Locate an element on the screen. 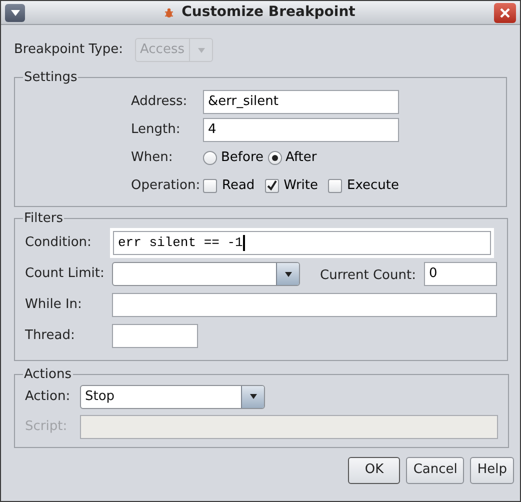 The height and width of the screenshot is (502, 521). field-label: Count Limit: is located at coordinates (65, 274).